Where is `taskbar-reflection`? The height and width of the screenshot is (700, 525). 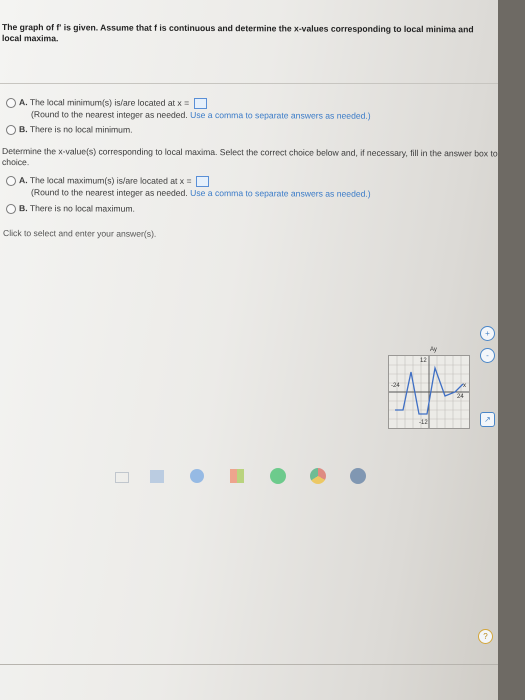 taskbar-reflection is located at coordinates (245, 480).